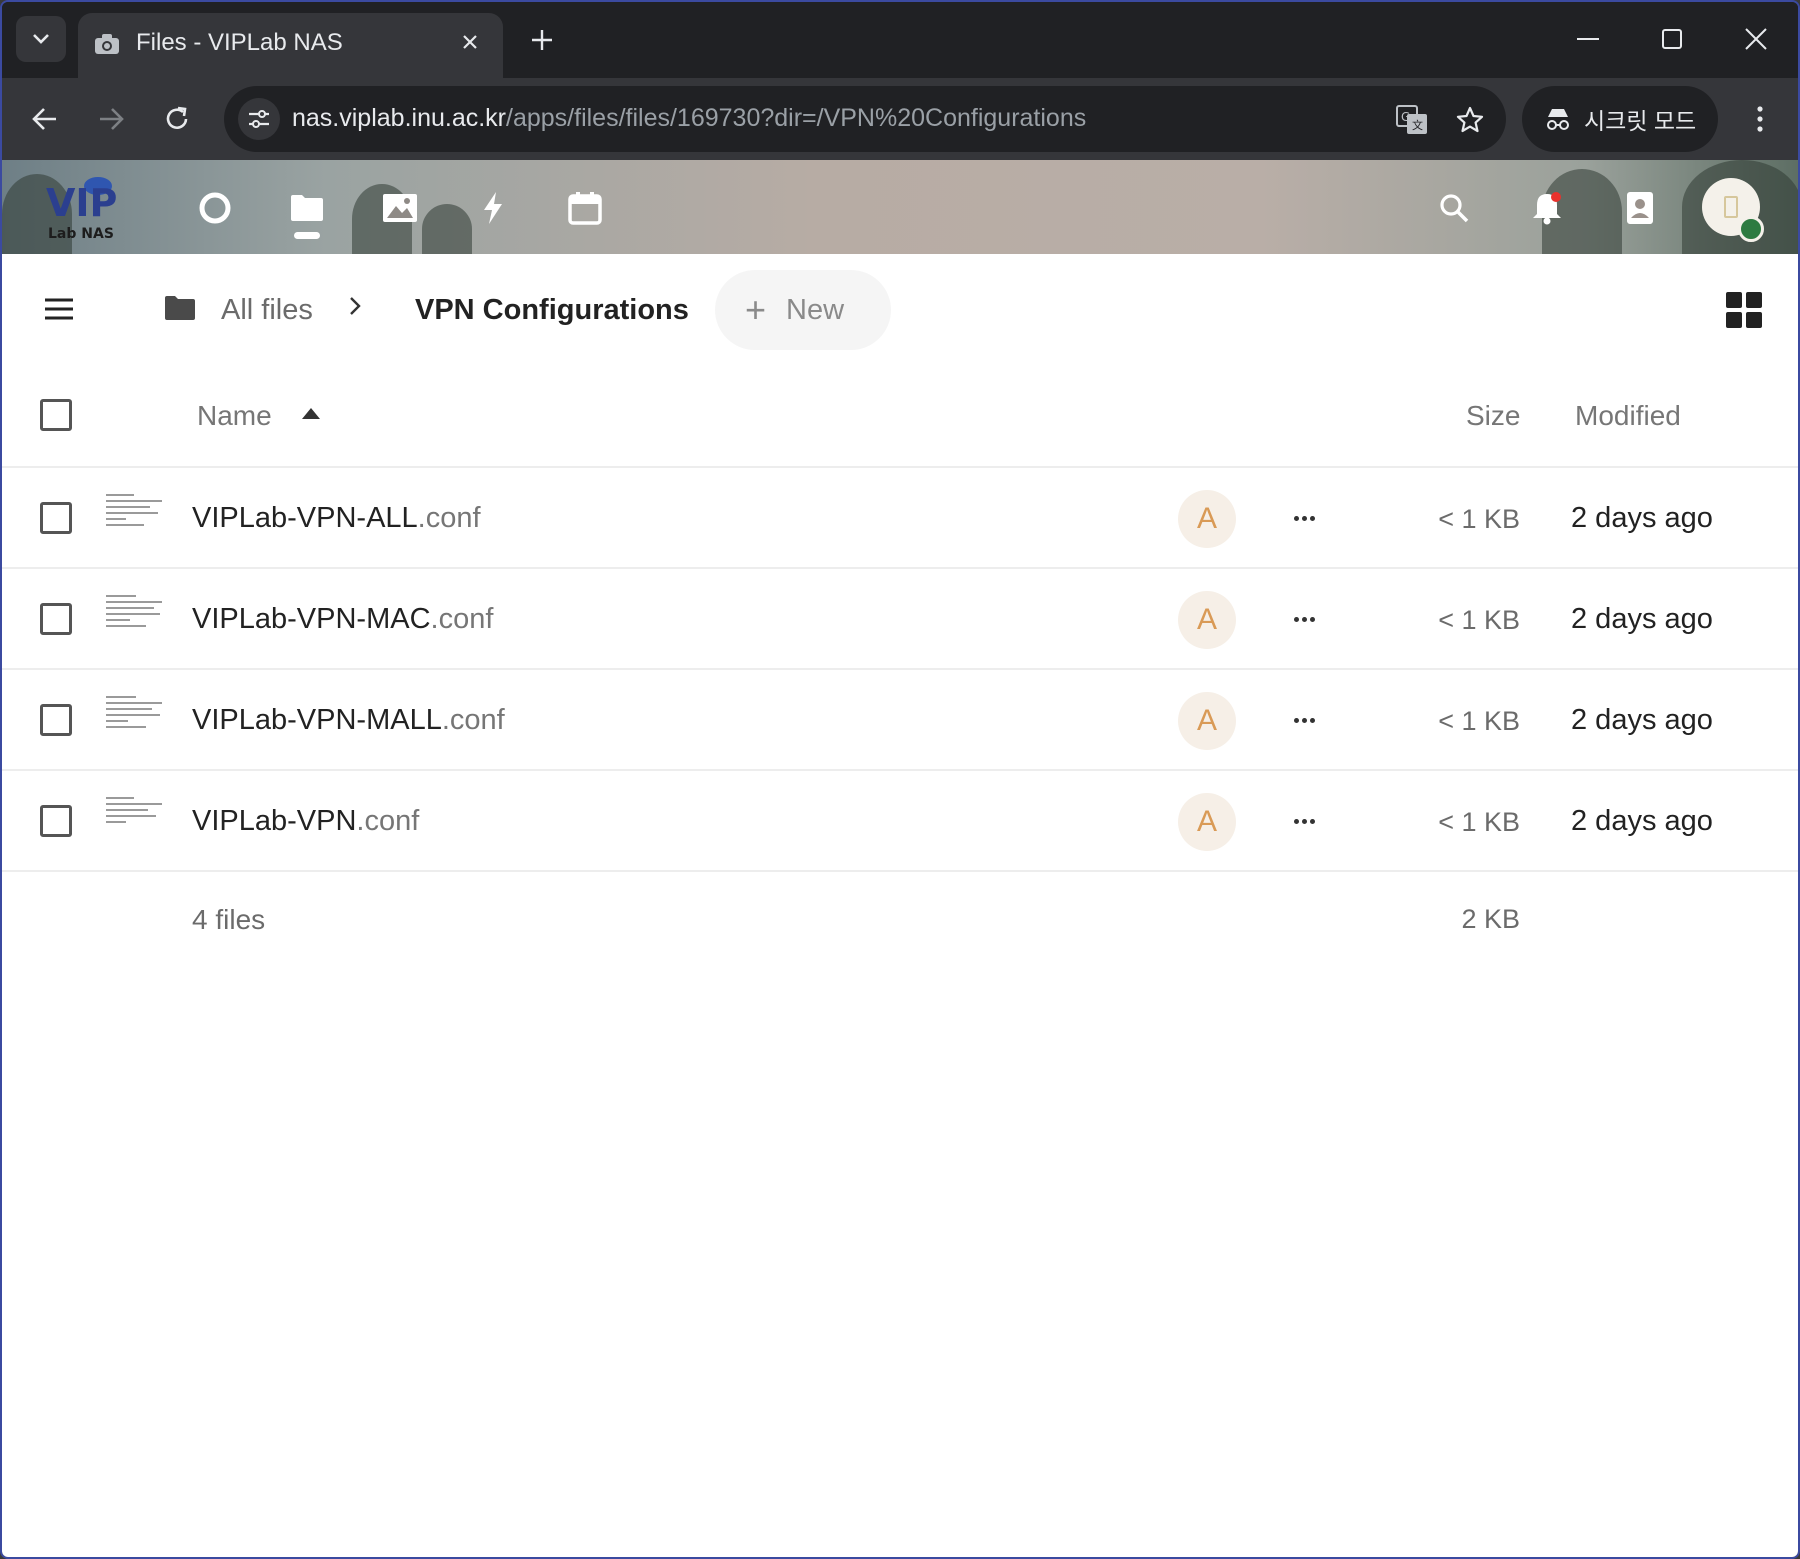 The height and width of the screenshot is (1559, 1800). I want to click on hamburger-menu-icon, so click(59, 309).